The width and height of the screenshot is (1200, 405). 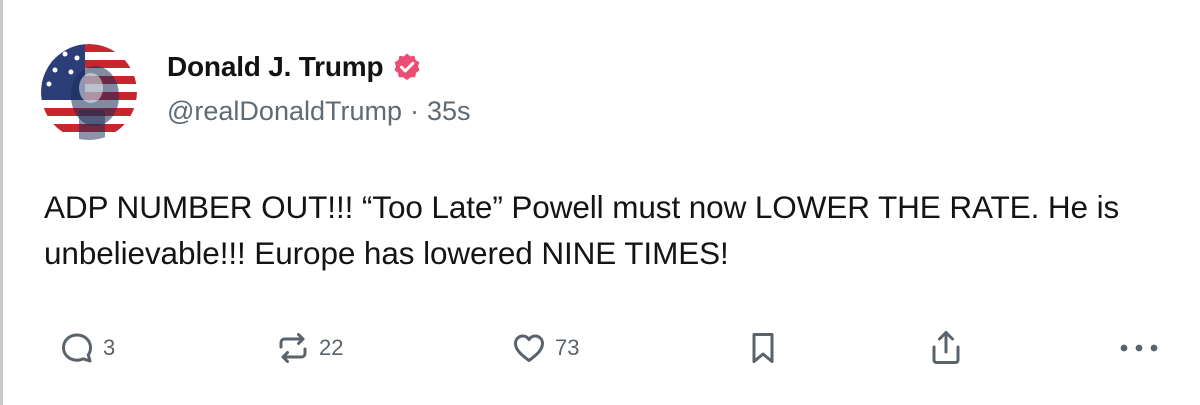 I want to click on more-options-button, so click(x=1139, y=348).